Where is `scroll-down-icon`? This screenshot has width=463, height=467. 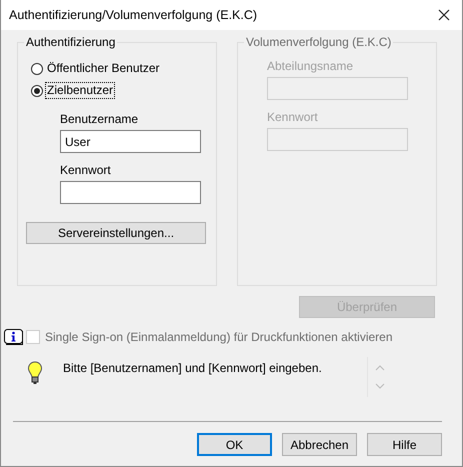 scroll-down-icon is located at coordinates (380, 386).